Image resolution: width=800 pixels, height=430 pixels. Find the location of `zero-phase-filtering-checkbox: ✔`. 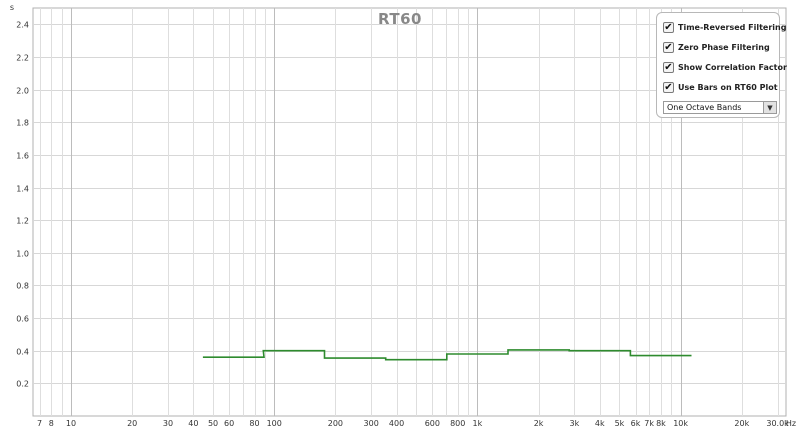

zero-phase-filtering-checkbox: ✔ is located at coordinates (668, 47).